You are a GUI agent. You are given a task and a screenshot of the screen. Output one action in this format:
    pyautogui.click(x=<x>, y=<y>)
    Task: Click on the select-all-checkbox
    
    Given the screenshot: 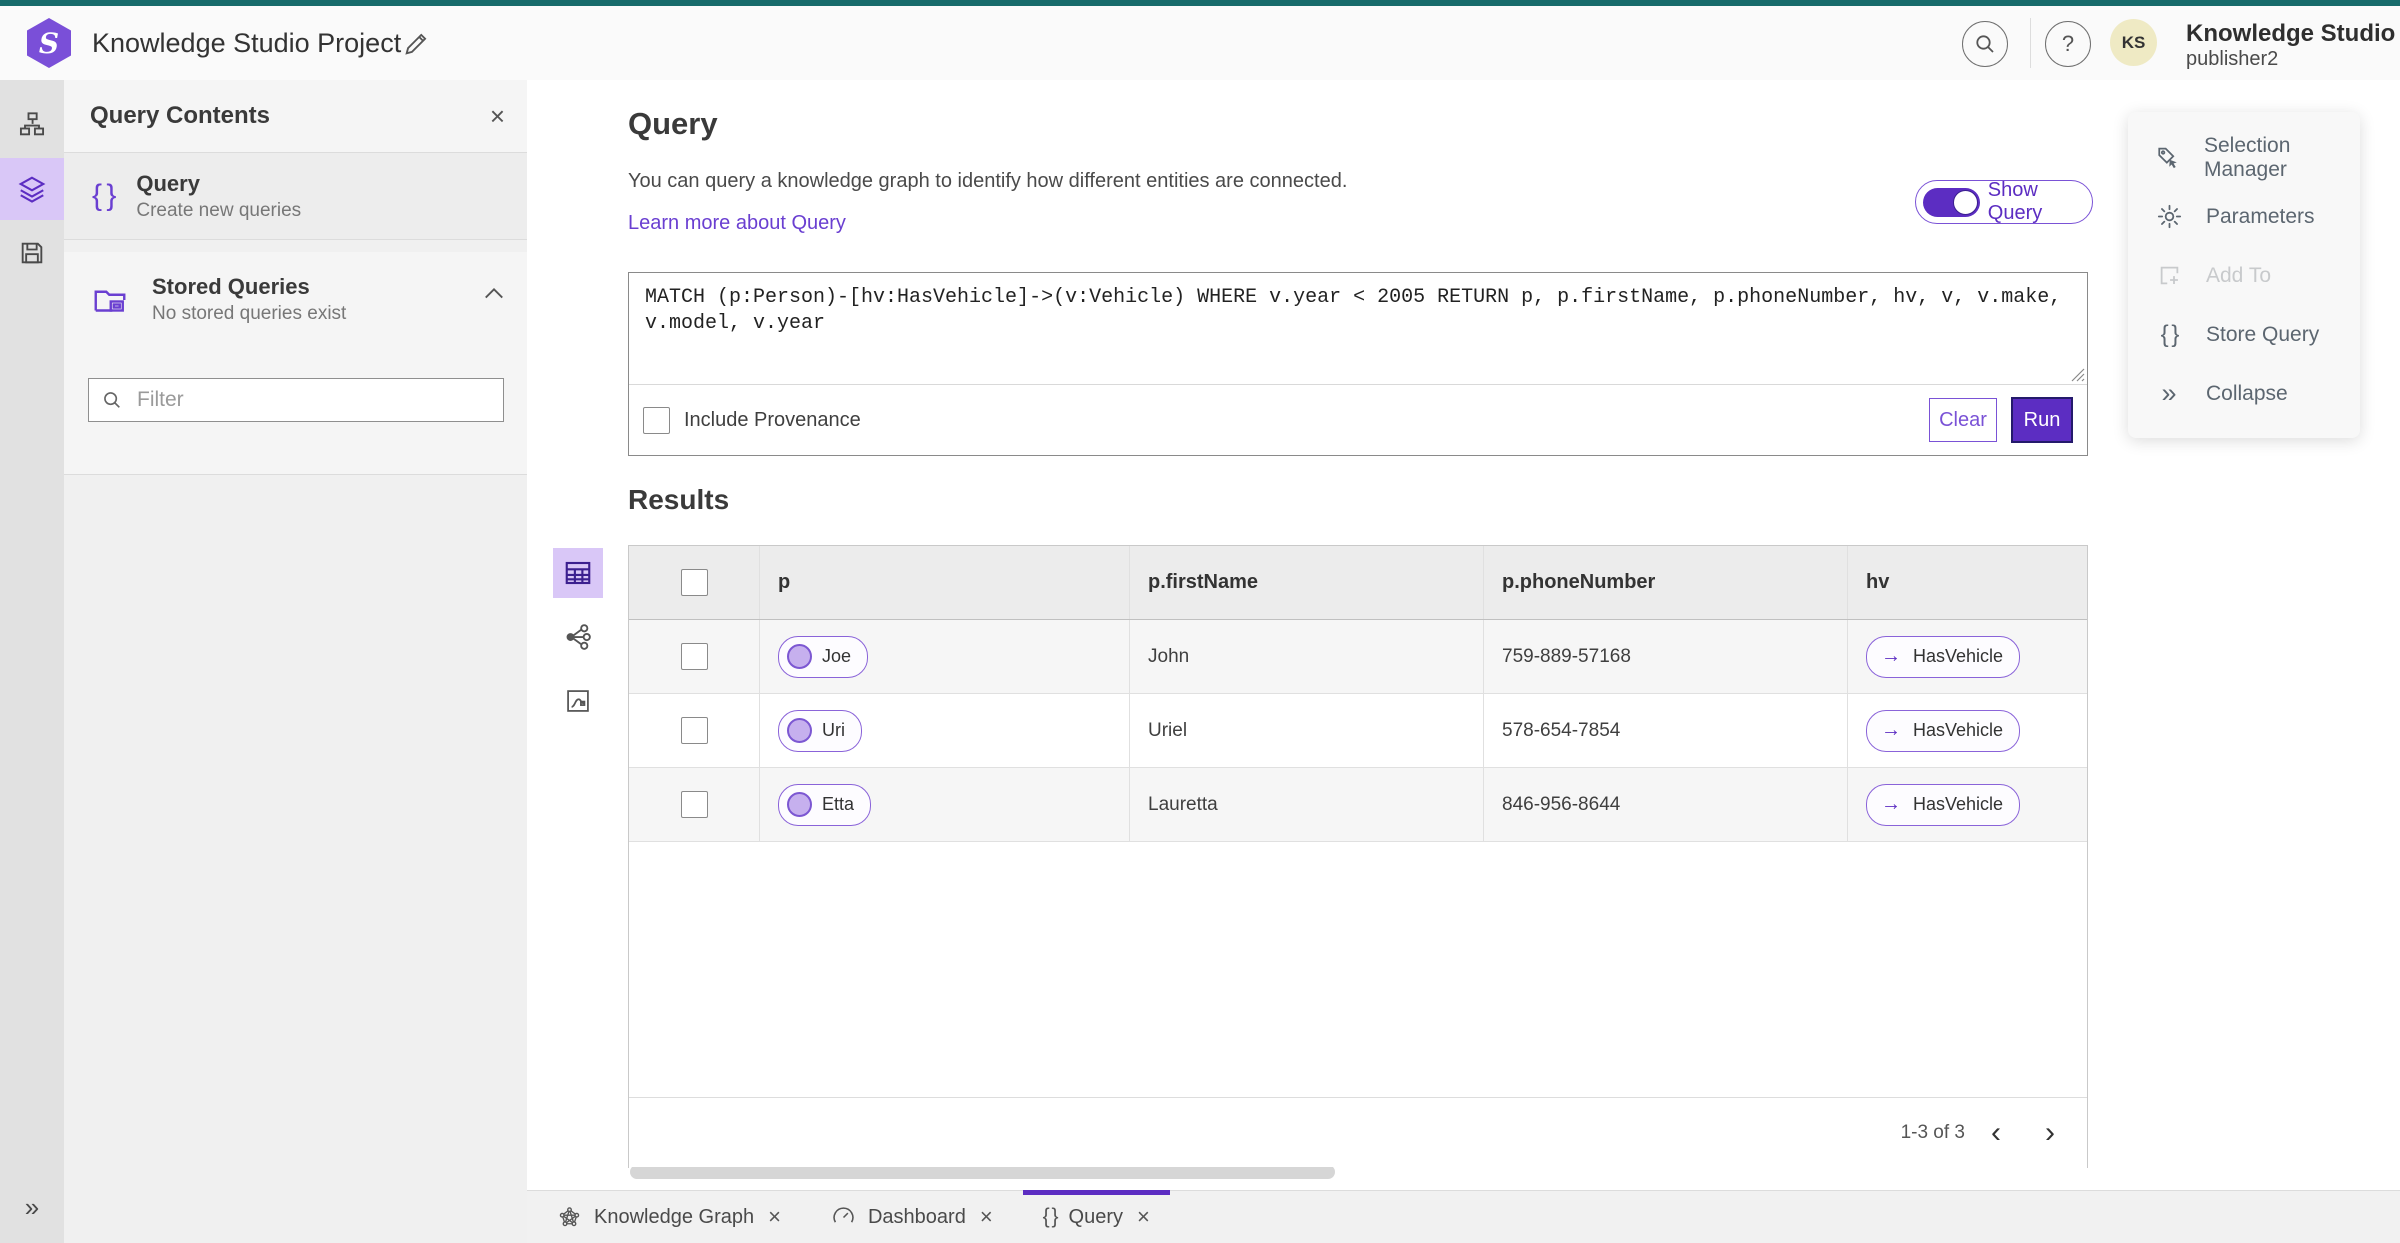 What is the action you would take?
    pyautogui.click(x=694, y=582)
    